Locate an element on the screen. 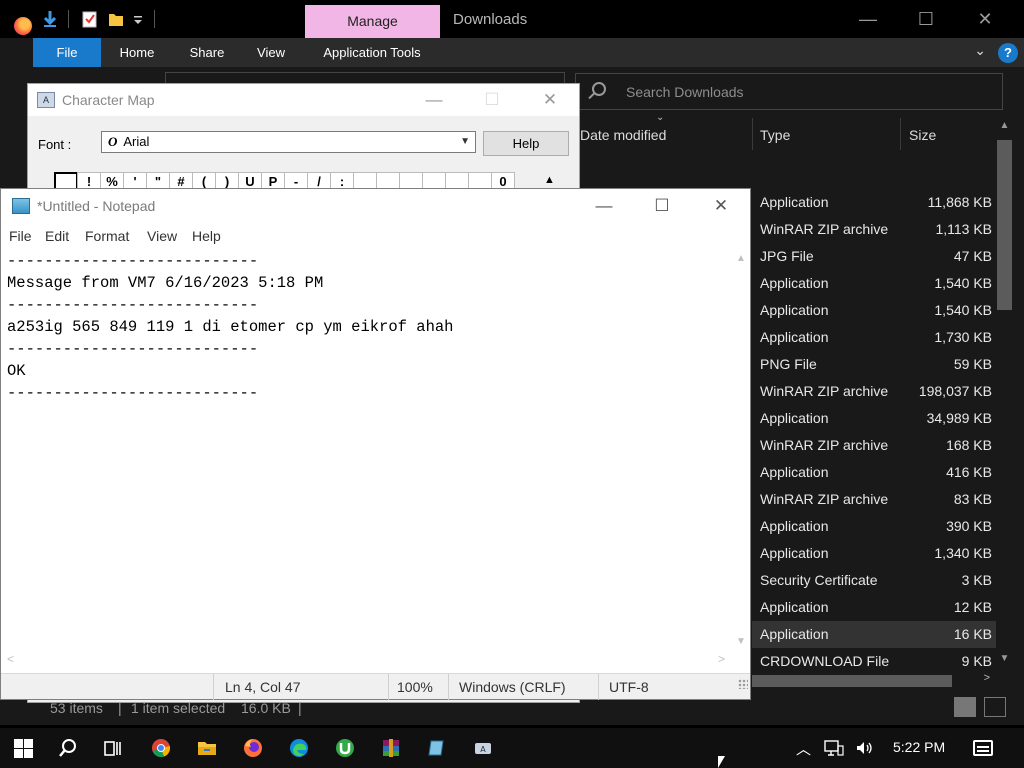 This screenshot has width=1024, height=768. search-box is located at coordinates (789, 91).